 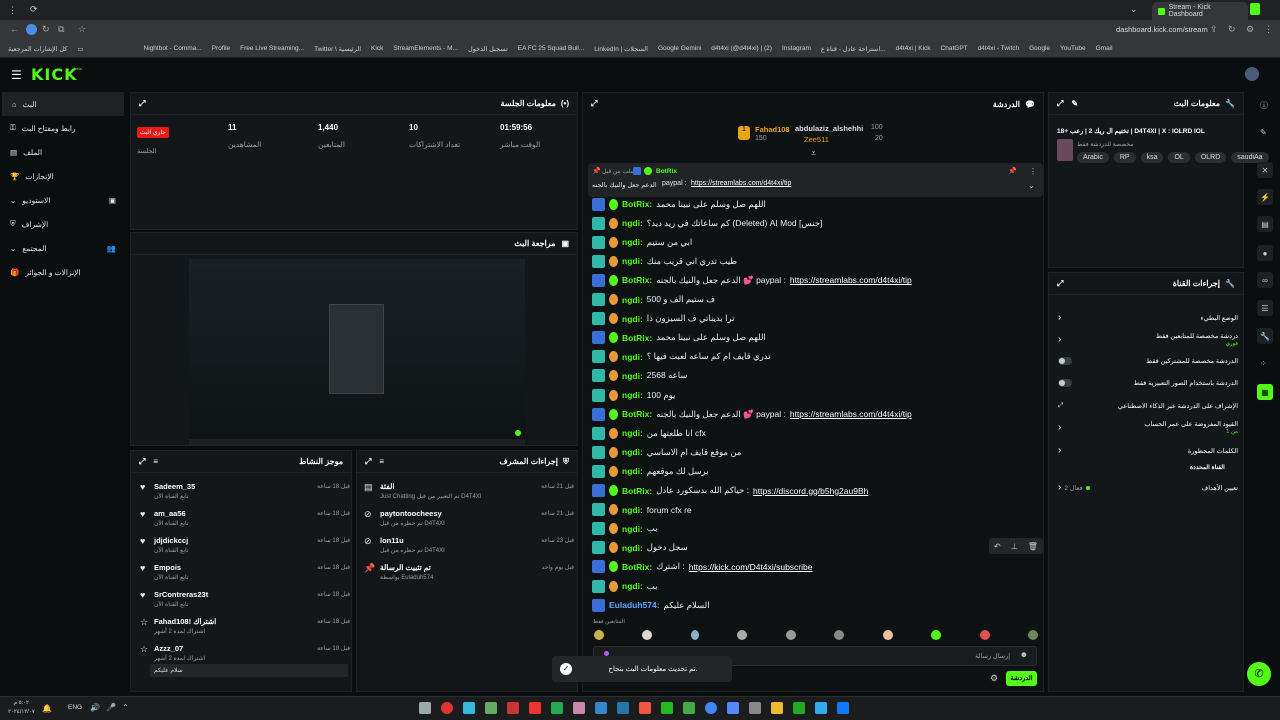 I want to click on kick-extension-icon, so click(x=1255, y=9).